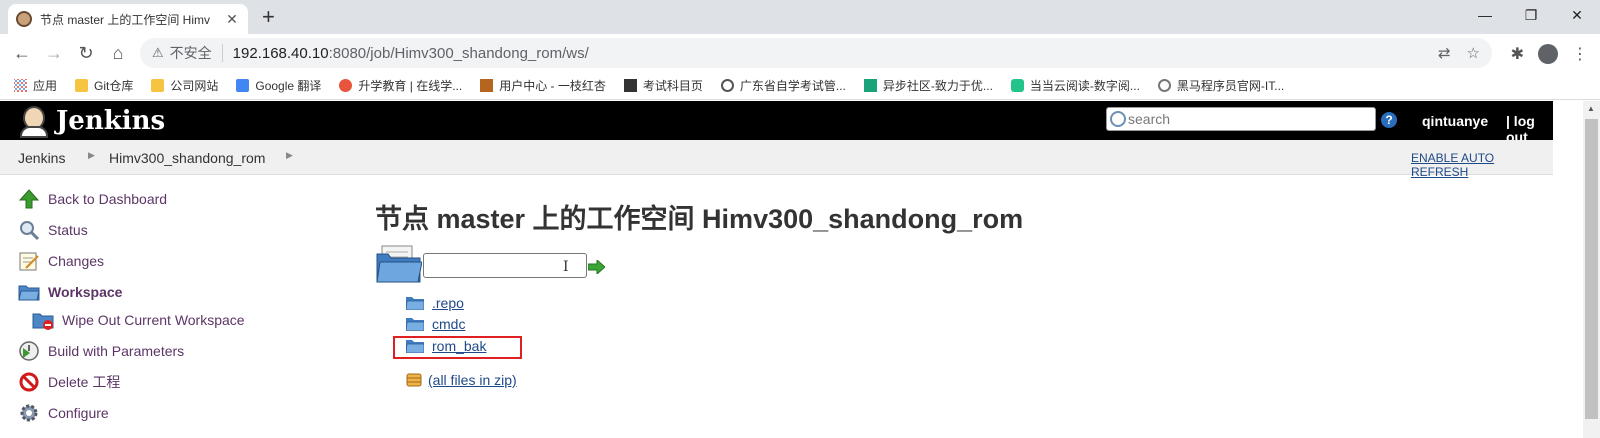 Image resolution: width=1600 pixels, height=438 pixels. I want to click on bookmark-exam-subjects: 考试科目页, so click(663, 85).